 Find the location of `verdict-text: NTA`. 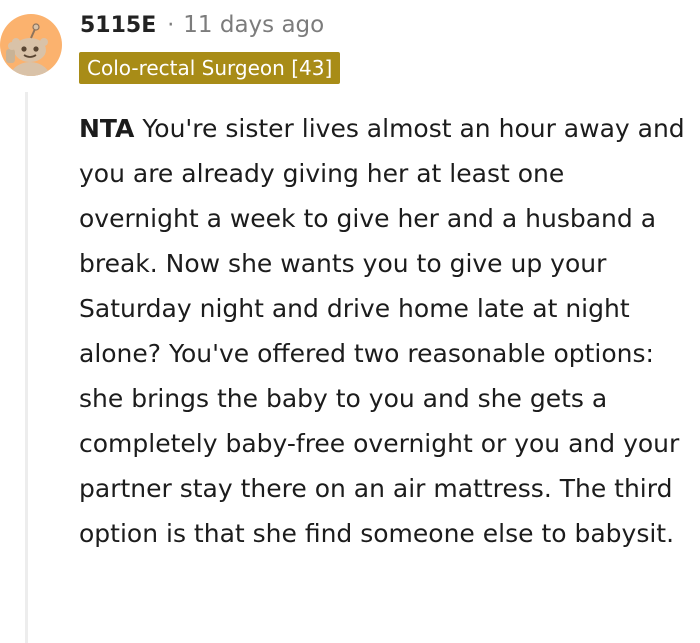

verdict-text: NTA is located at coordinates (107, 128).